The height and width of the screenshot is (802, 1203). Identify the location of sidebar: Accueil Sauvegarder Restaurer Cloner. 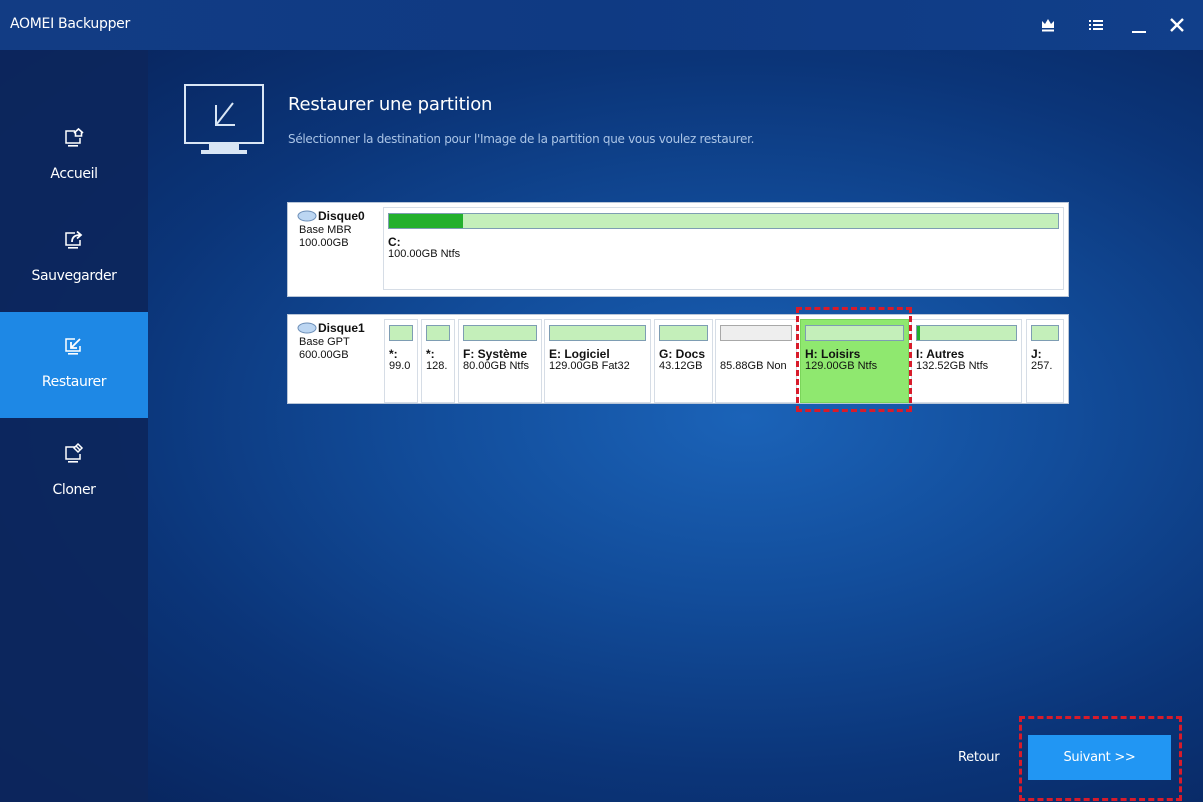
(74, 426).